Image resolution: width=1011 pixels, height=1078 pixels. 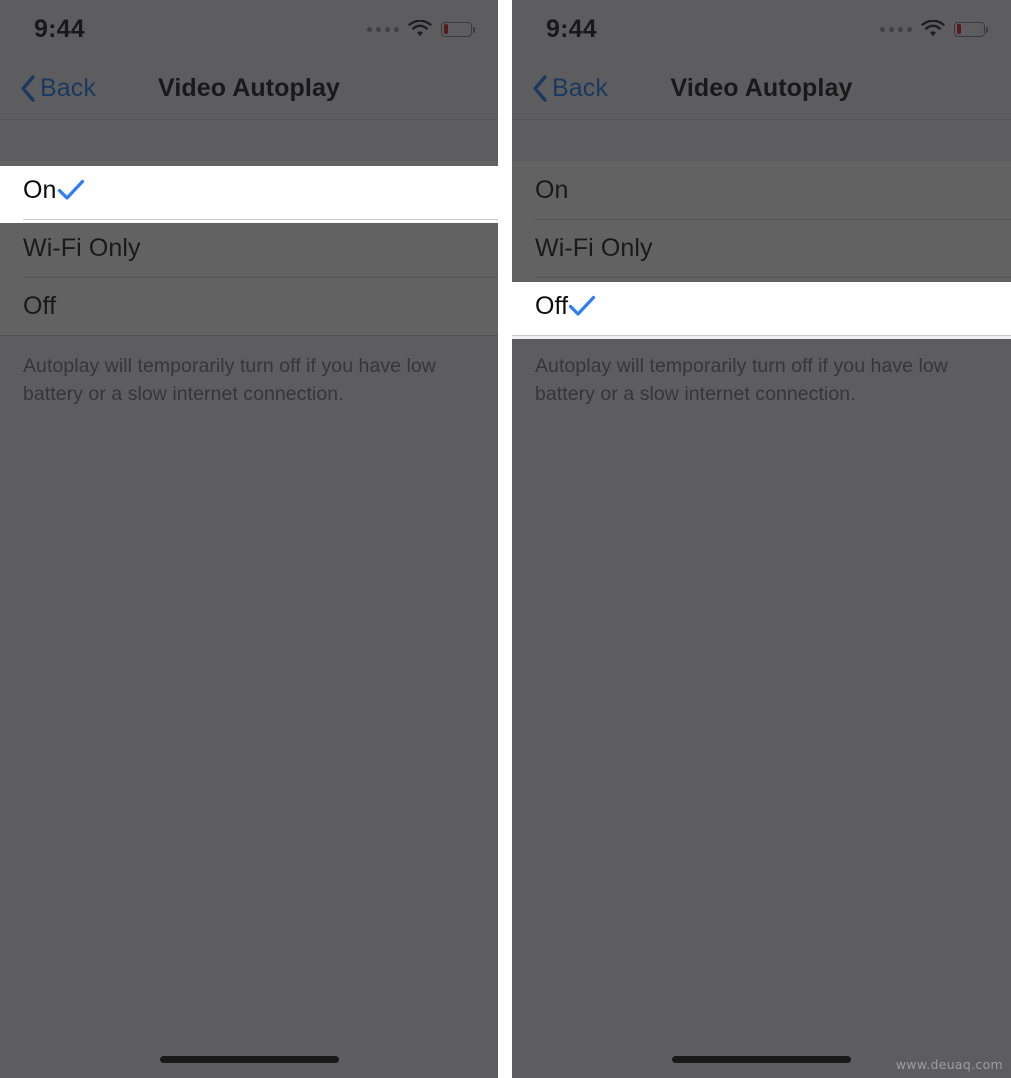 I want to click on watermark: www.deuaq.com, so click(x=949, y=1064).